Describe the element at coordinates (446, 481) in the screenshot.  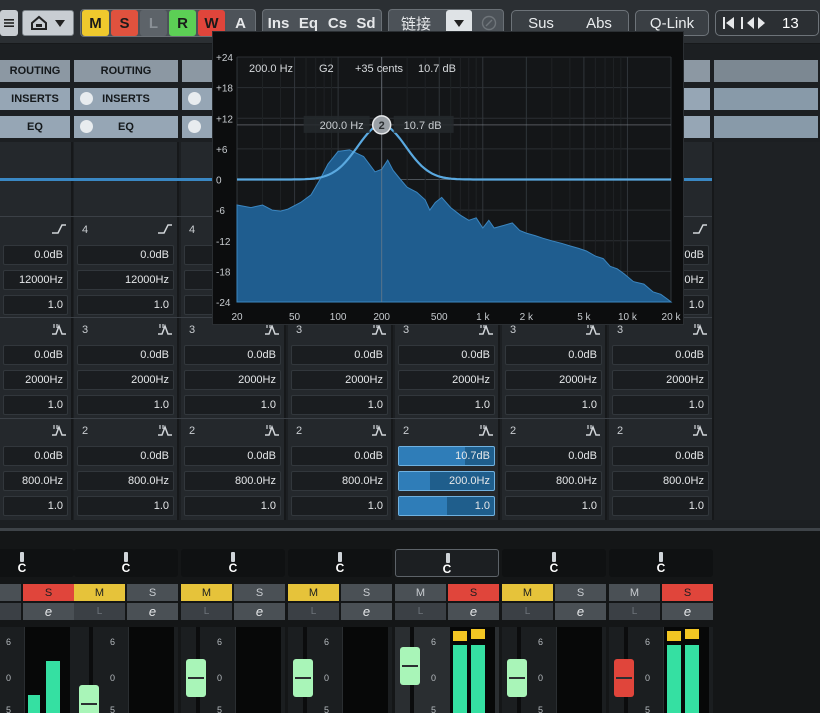
I see `frequency-field: 200.0Hz` at that location.